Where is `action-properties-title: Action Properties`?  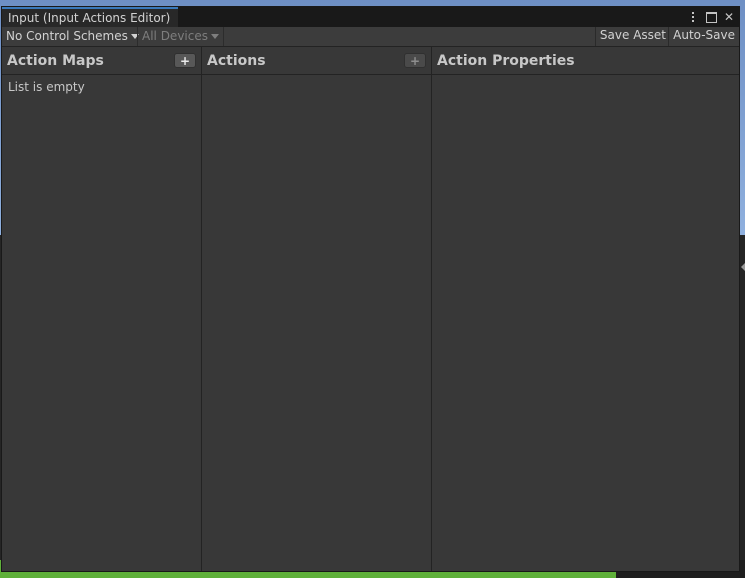 action-properties-title: Action Properties is located at coordinates (506, 61).